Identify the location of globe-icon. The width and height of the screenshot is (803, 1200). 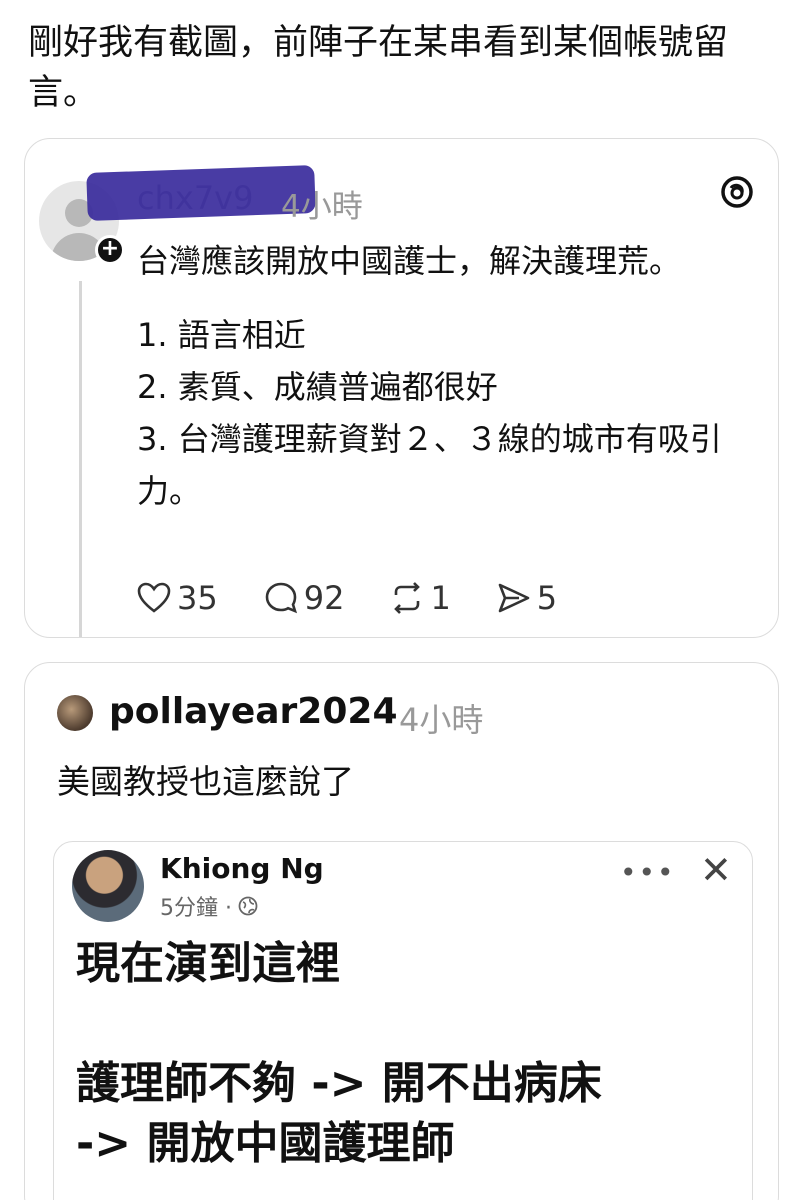
(248, 906).